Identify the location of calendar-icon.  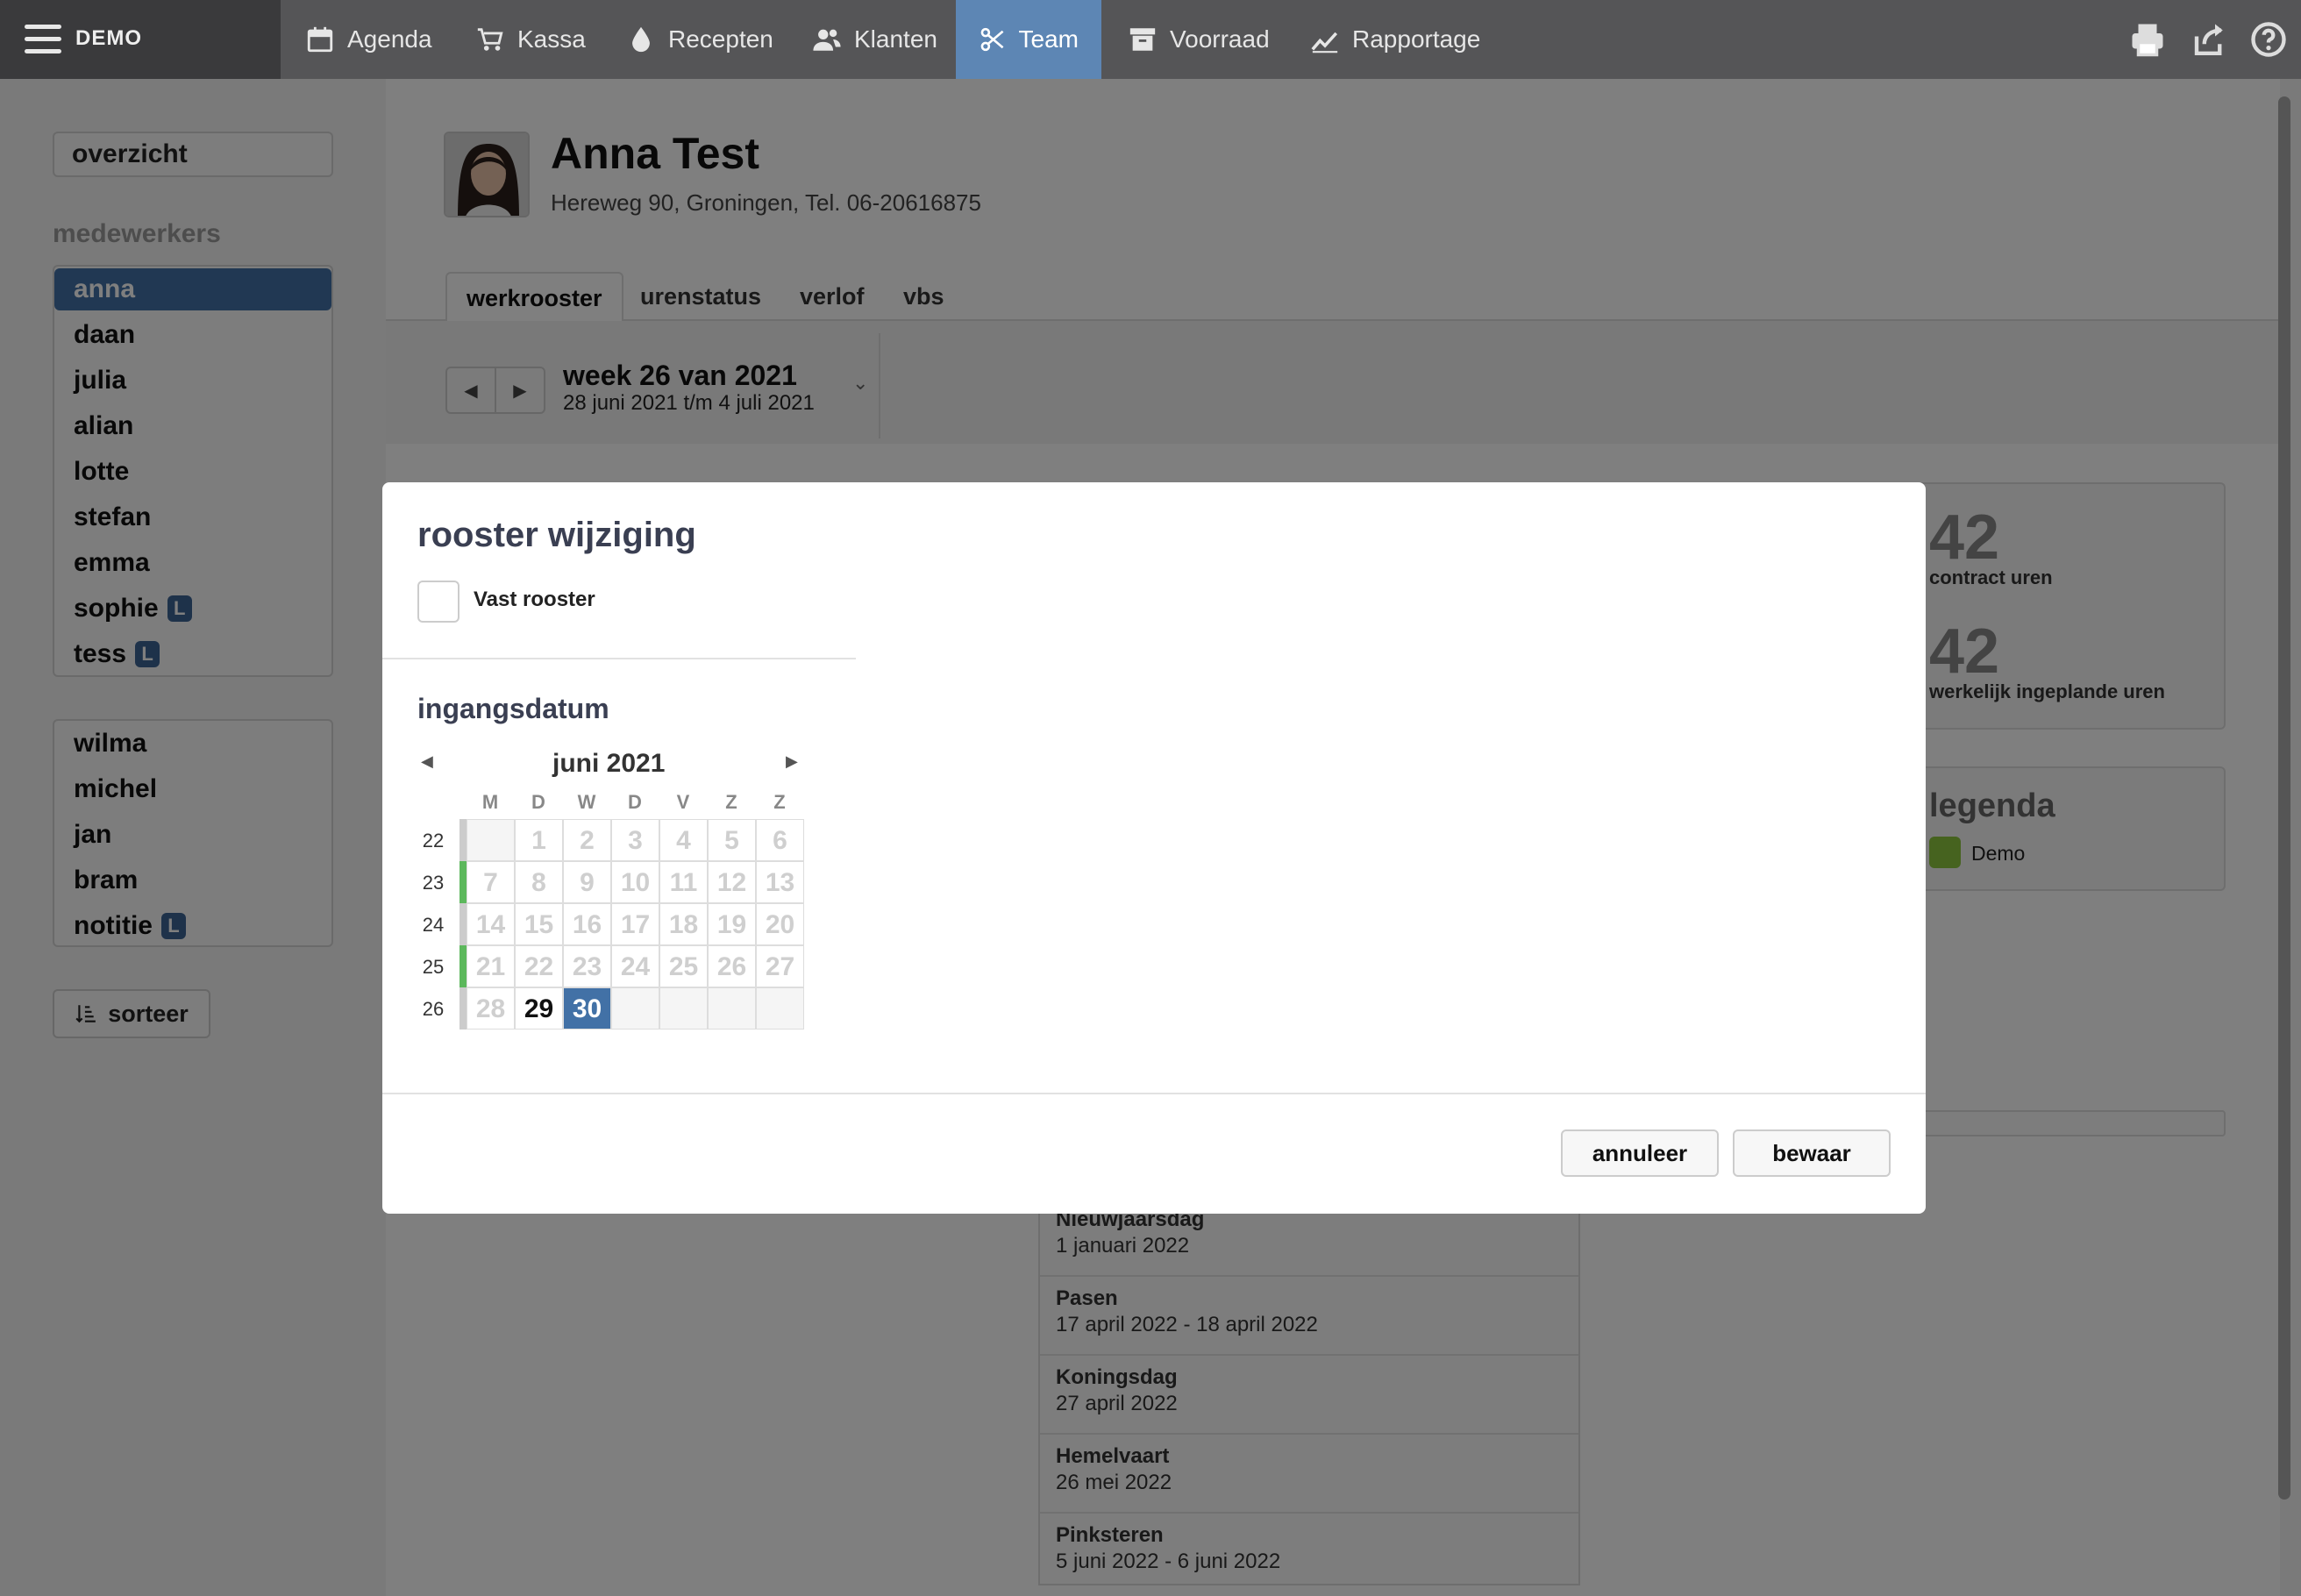
(320, 39).